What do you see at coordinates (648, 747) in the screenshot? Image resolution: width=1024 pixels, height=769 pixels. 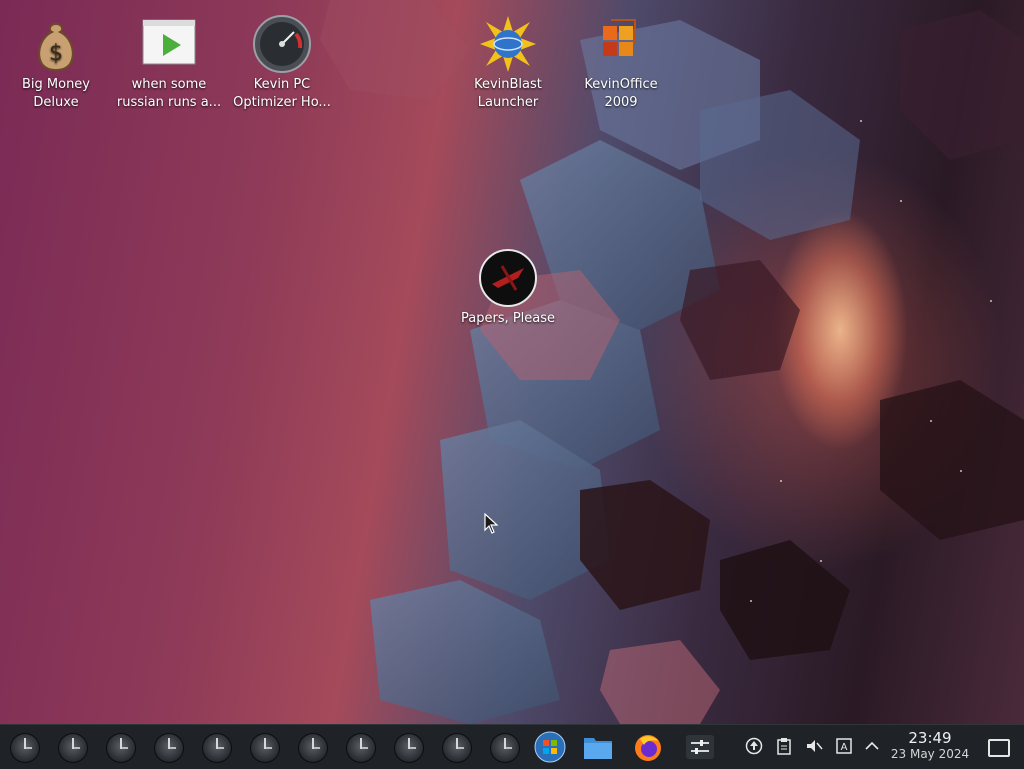 I see `firefox-icon` at bounding box center [648, 747].